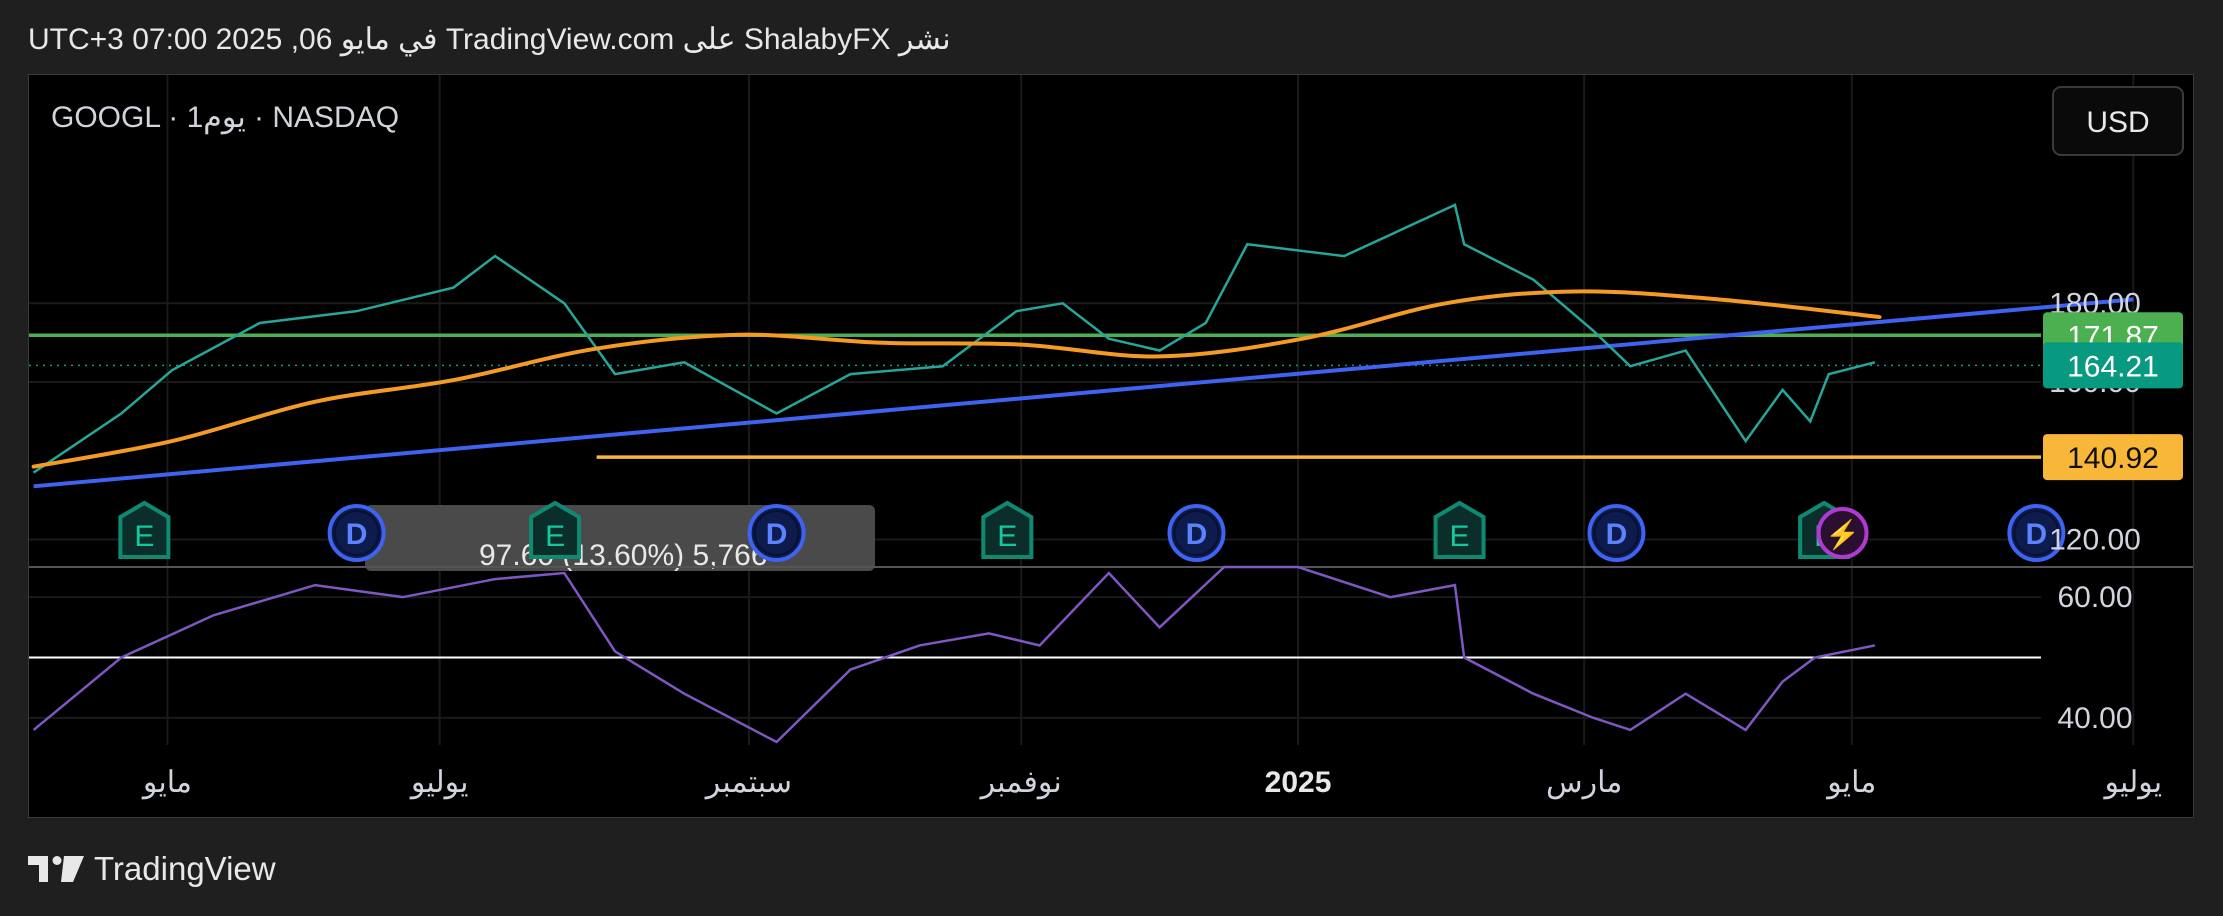 The height and width of the screenshot is (916, 2223). What do you see at coordinates (1584, 783) in the screenshot?
I see `time-tick-label: مارس` at bounding box center [1584, 783].